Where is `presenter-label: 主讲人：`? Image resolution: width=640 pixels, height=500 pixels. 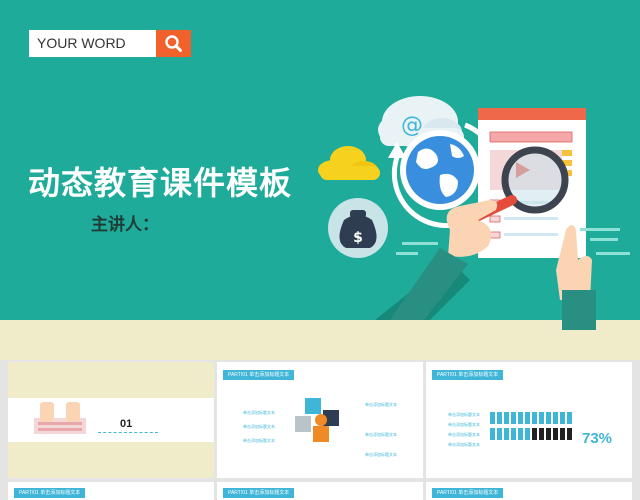 presenter-label: 主讲人： is located at coordinates (125, 225).